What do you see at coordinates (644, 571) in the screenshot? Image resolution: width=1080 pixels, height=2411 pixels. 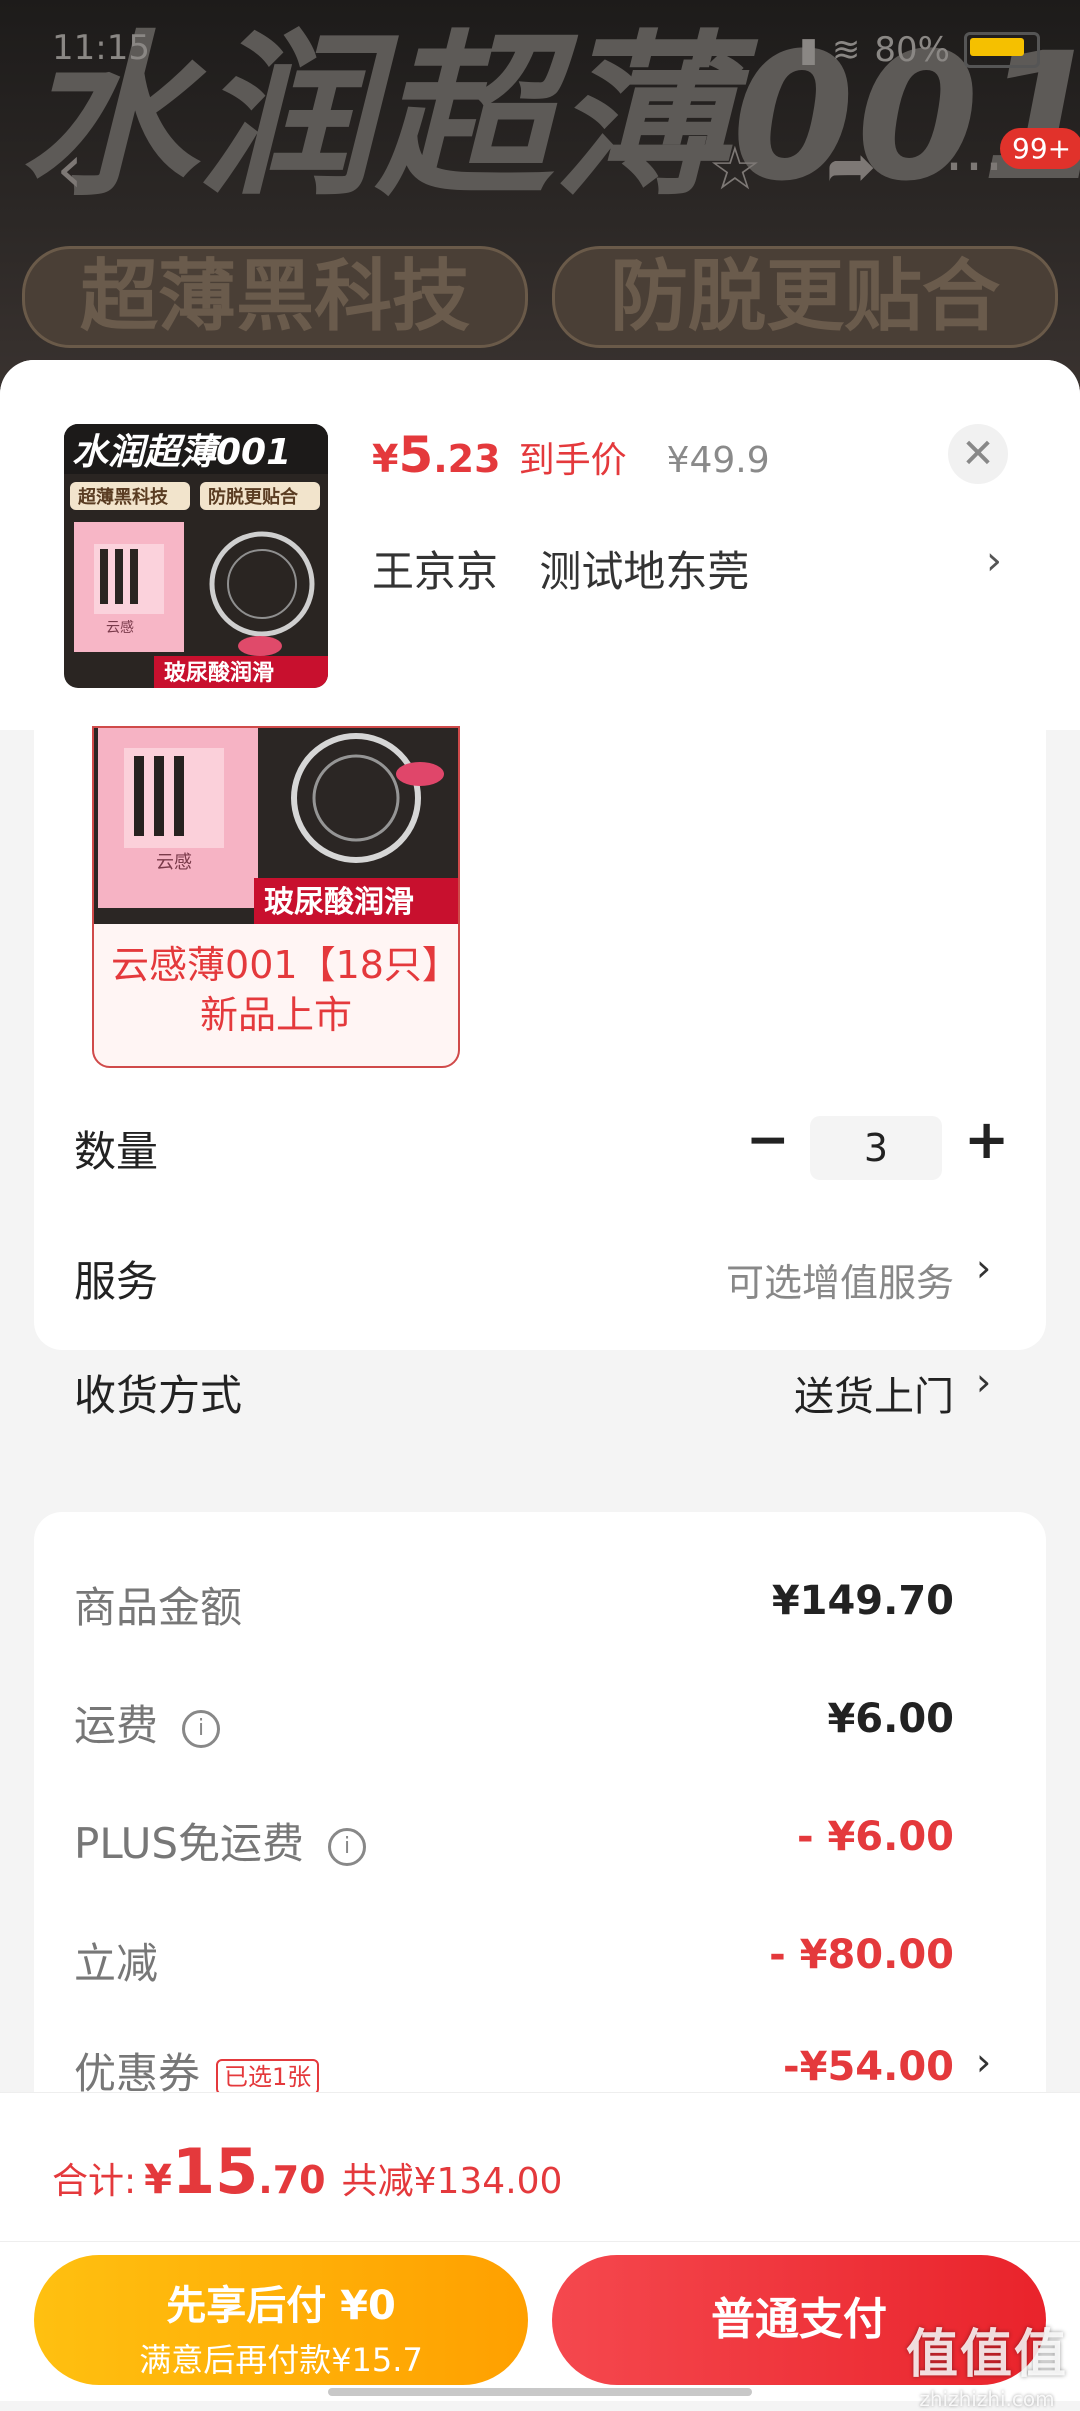 I see `address-place: 测试地东莞` at bounding box center [644, 571].